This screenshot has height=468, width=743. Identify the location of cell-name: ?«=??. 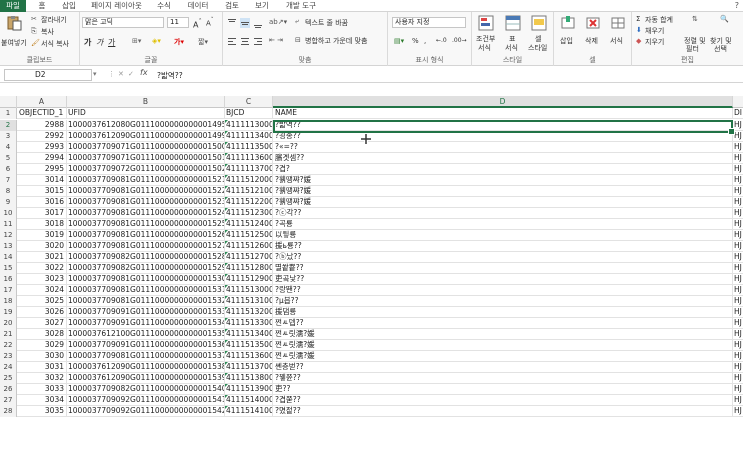
(503, 147).